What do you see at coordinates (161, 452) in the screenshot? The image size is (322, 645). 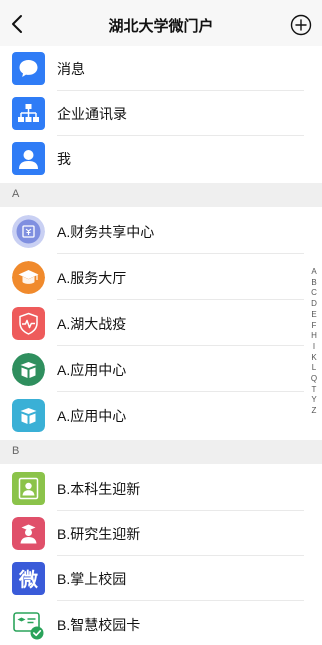 I see `section-header-b: B` at bounding box center [161, 452].